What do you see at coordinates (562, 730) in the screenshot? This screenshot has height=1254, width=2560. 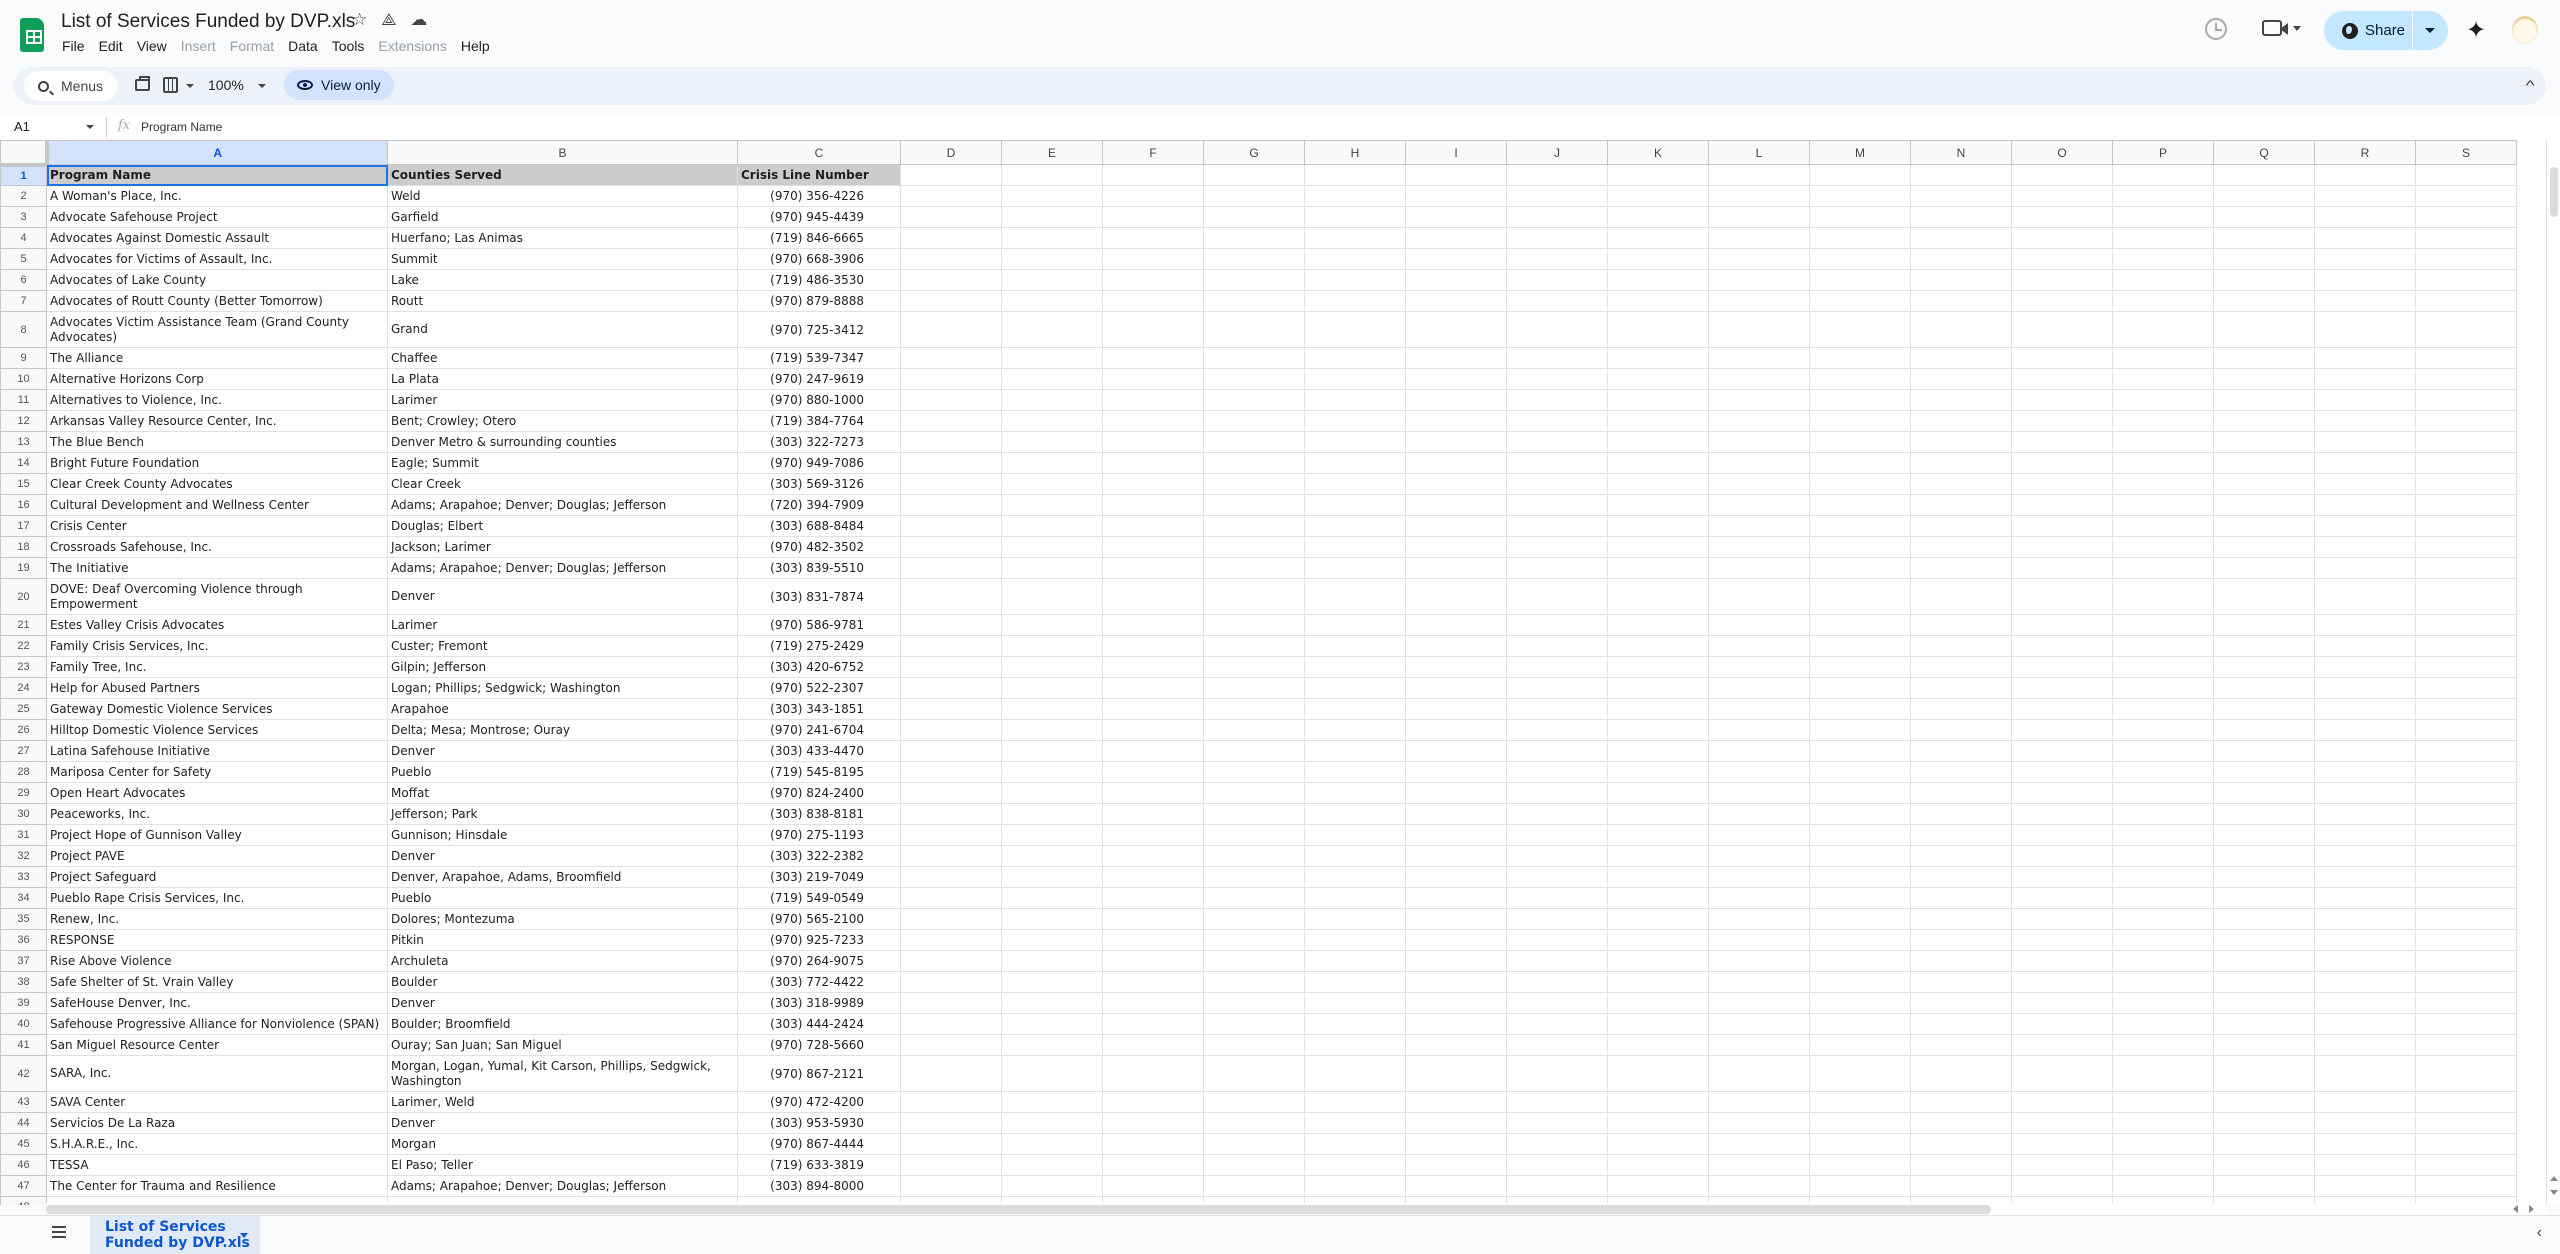 I see `cell-counties-served: Delta; Mesa; Montrose; Ouray` at bounding box center [562, 730].